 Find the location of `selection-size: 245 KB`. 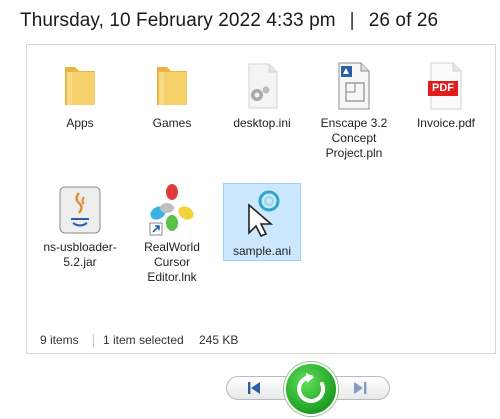

selection-size: 245 KB is located at coordinates (219, 340).